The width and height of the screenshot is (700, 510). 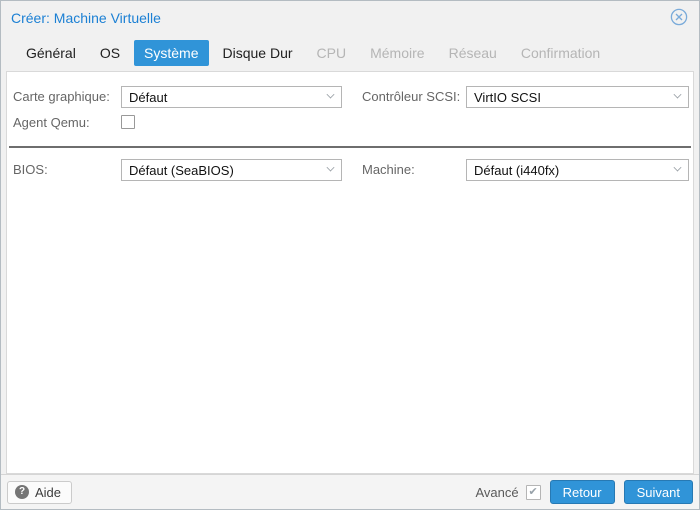 What do you see at coordinates (497, 492) in the screenshot?
I see `advanced-label: Avancé` at bounding box center [497, 492].